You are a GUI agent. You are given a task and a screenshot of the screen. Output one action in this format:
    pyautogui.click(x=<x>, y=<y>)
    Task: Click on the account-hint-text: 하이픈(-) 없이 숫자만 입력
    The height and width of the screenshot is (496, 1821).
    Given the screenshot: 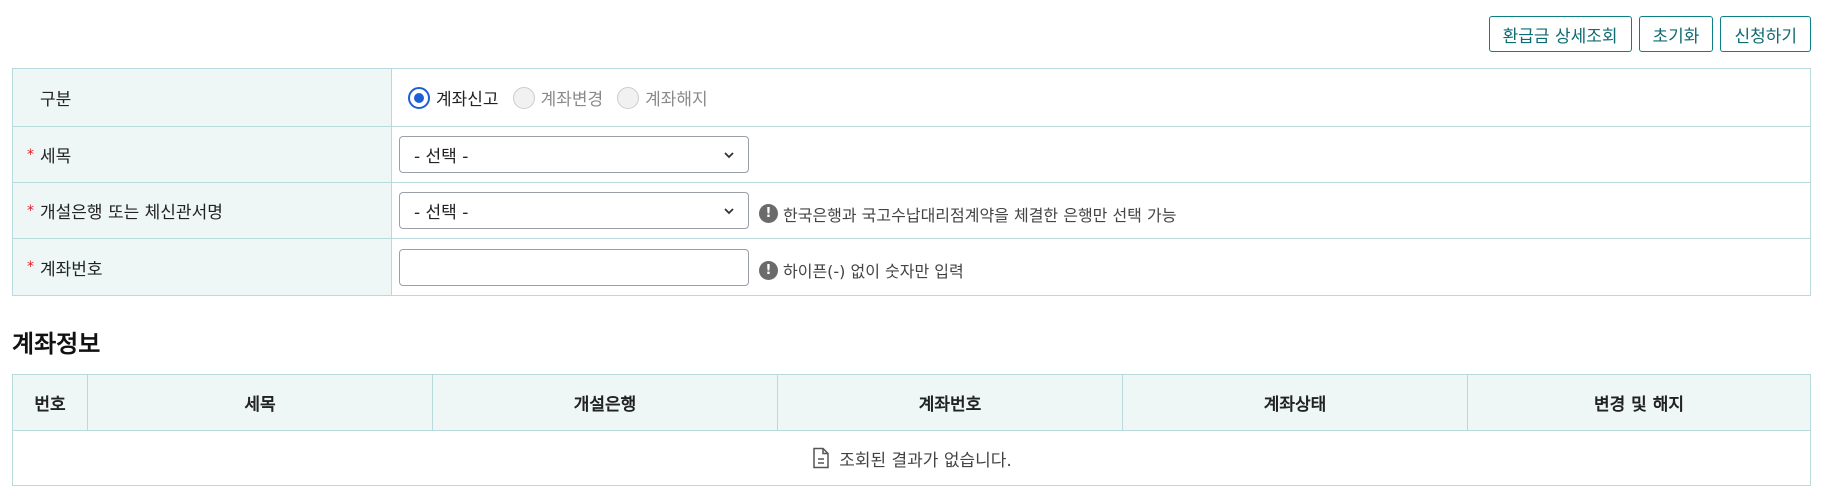 What is the action you would take?
    pyautogui.click(x=873, y=271)
    